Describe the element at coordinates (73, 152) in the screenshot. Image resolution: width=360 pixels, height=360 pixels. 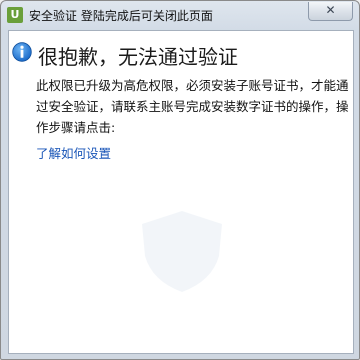
I see `learn-setup-link: 了解如何设置` at that location.